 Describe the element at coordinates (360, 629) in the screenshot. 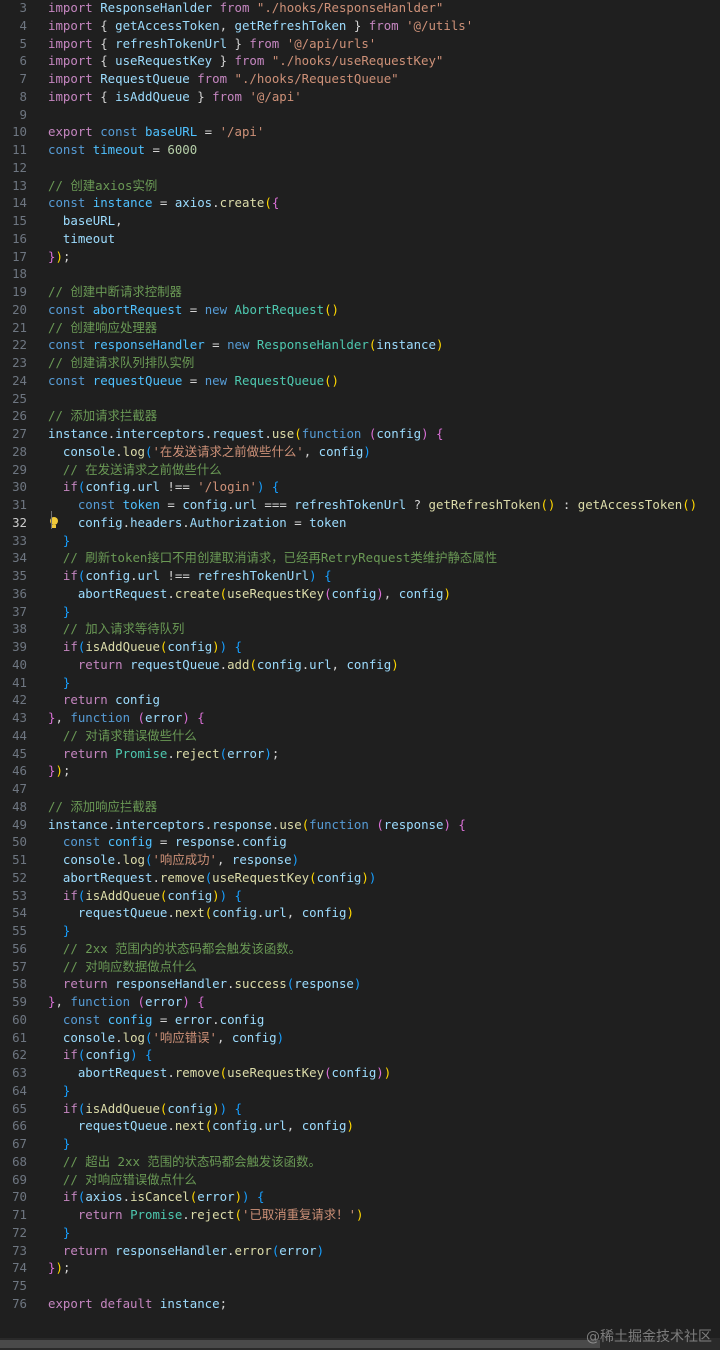

I see `code-line: 38 // 加入请求等待队列` at that location.